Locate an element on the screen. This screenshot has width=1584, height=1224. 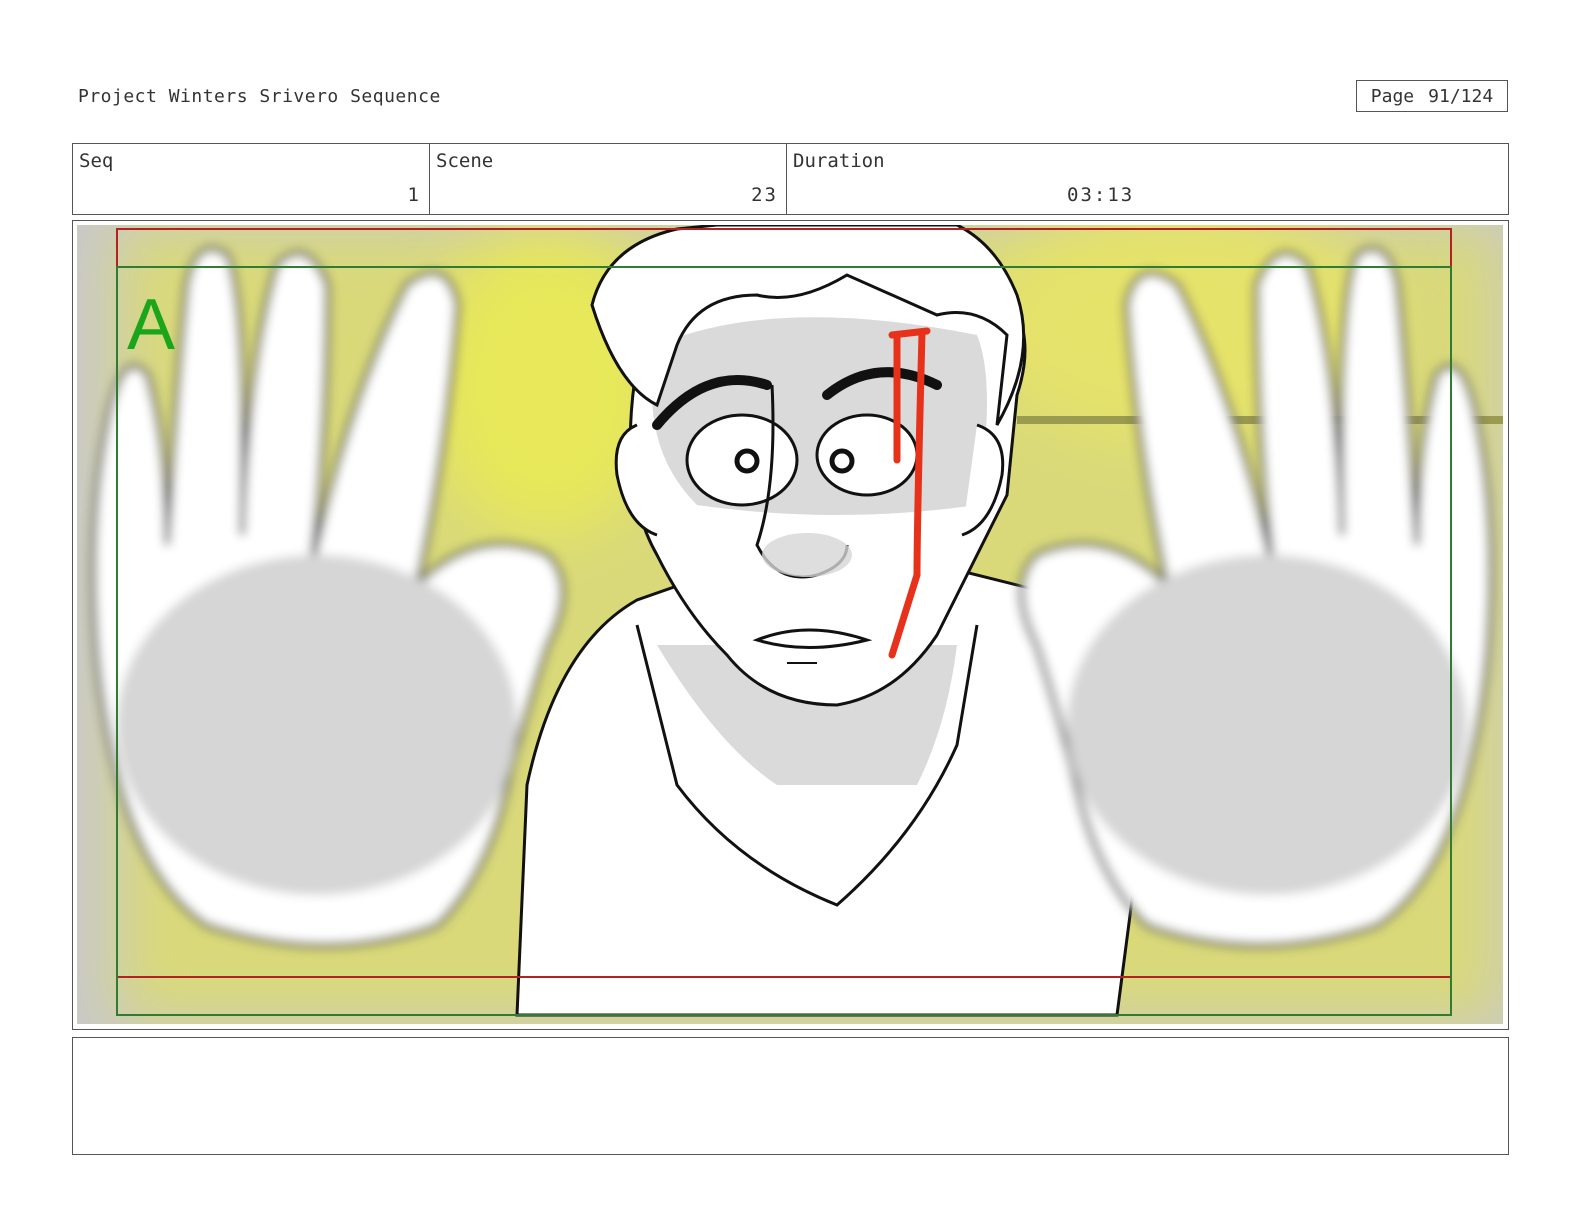
left-pupil is located at coordinates (747, 461).